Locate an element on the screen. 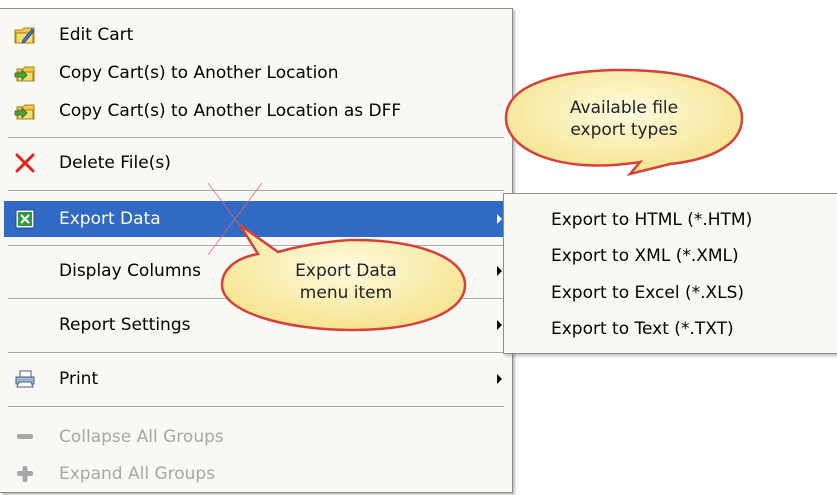 Image resolution: width=837 pixels, height=495 pixels. submenu-item-export-text: Export to Text (*.TXT) is located at coordinates (670, 329).